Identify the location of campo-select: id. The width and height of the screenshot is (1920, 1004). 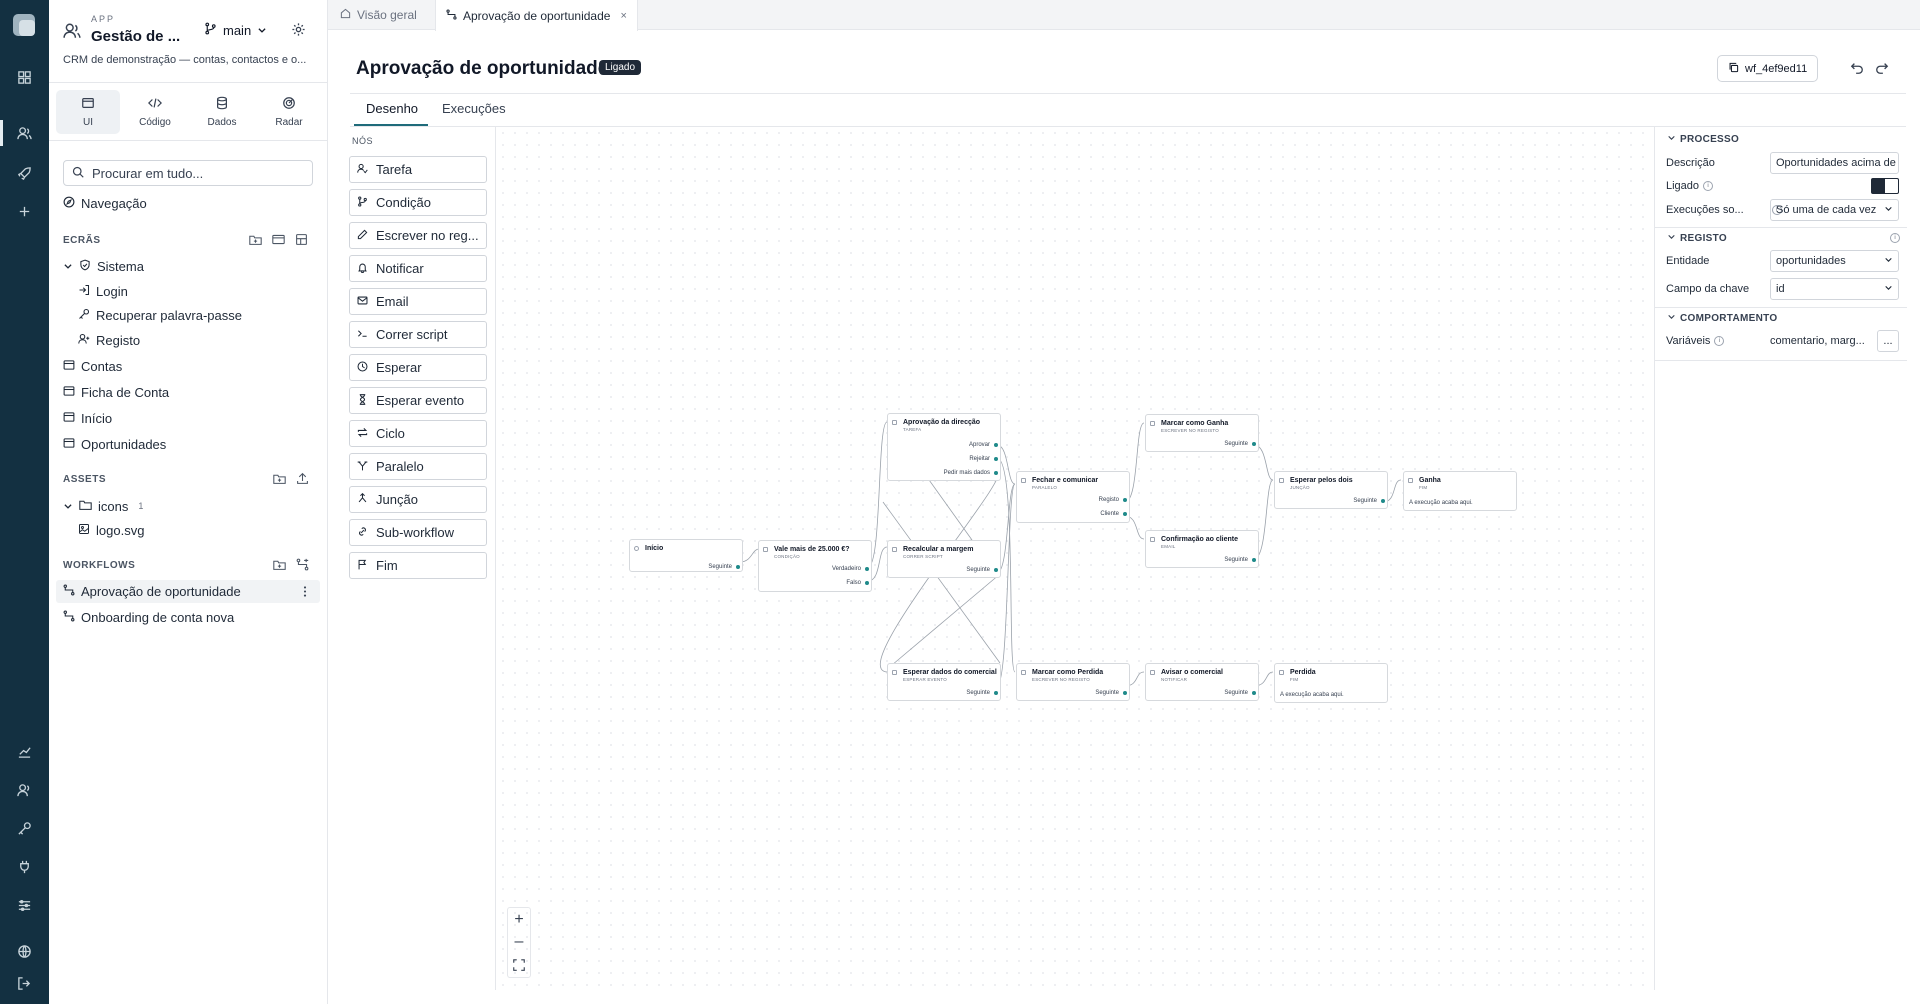
(1834, 289).